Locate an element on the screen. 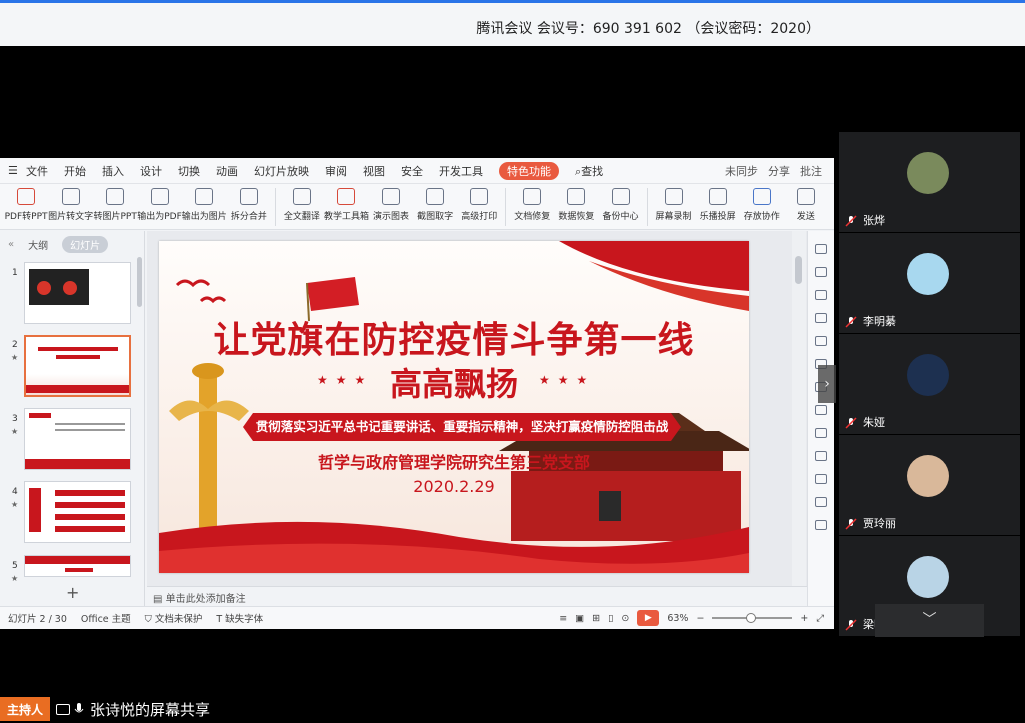 The height and width of the screenshot is (723, 1025). menu-animation: 动画 is located at coordinates (227, 171).